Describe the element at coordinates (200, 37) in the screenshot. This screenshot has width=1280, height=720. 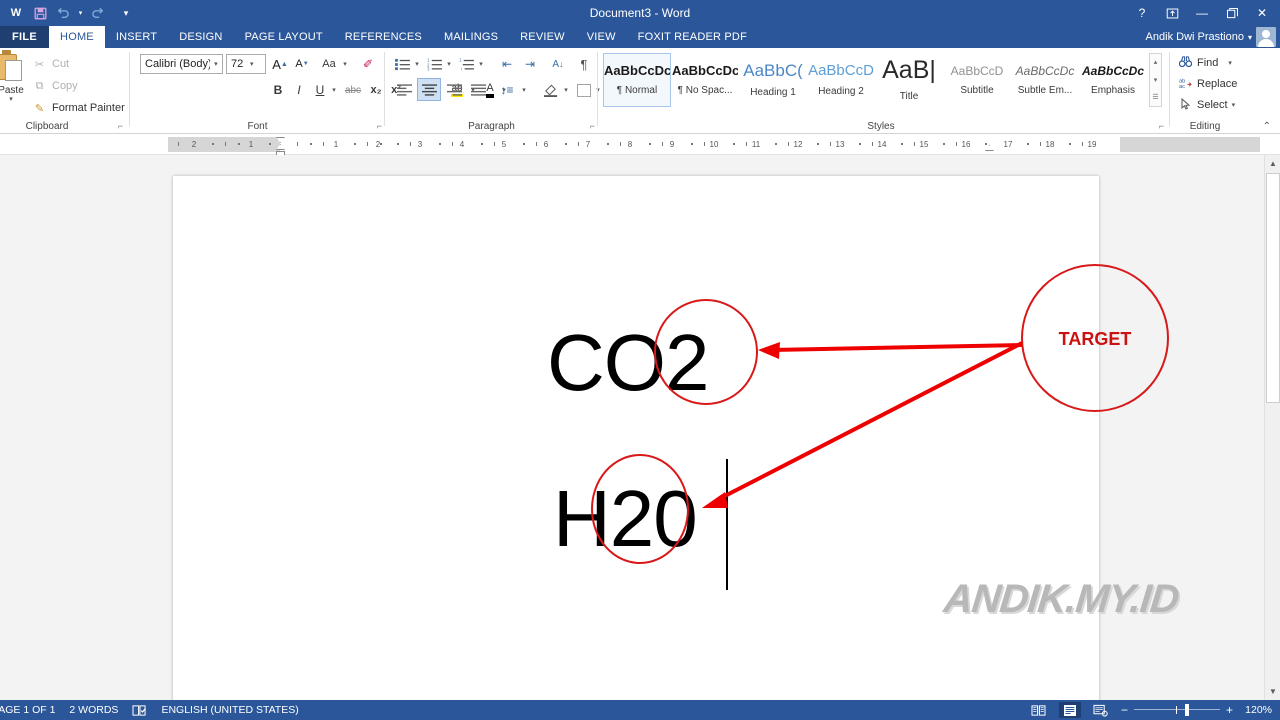
I see `tab-design: DESIGN` at that location.